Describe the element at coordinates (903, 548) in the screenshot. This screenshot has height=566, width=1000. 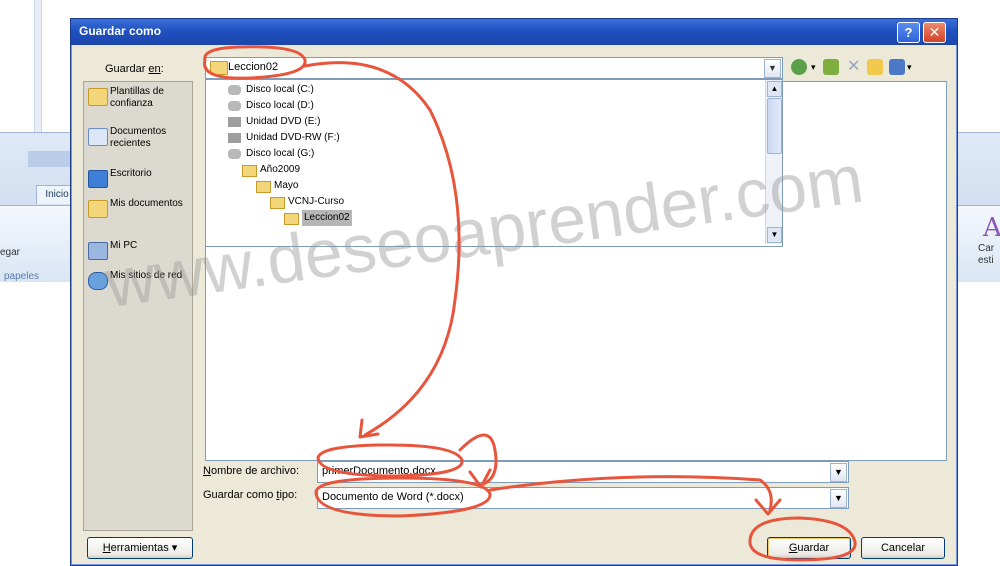
I see `cancel-button: Cancelar` at that location.